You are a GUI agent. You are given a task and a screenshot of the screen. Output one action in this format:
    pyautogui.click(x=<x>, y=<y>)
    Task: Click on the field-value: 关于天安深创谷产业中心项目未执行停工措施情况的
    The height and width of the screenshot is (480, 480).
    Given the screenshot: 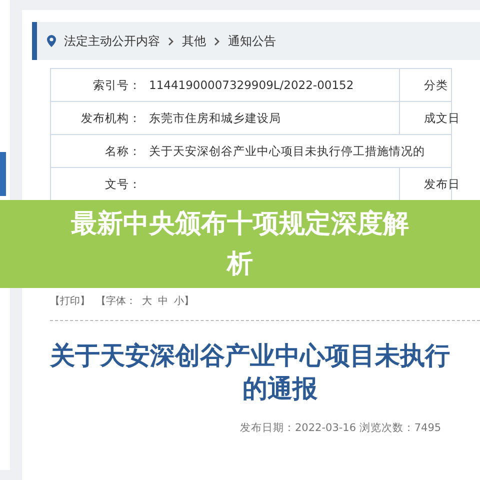 What is the action you would take?
    pyautogui.click(x=287, y=151)
    